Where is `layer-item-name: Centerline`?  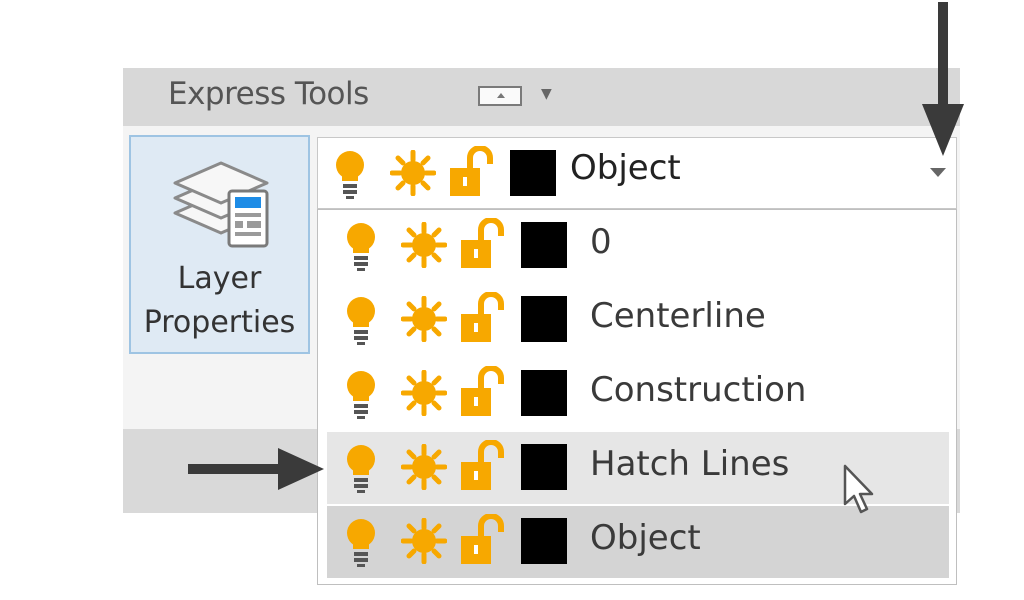
layer-item-name: Centerline is located at coordinates (678, 316).